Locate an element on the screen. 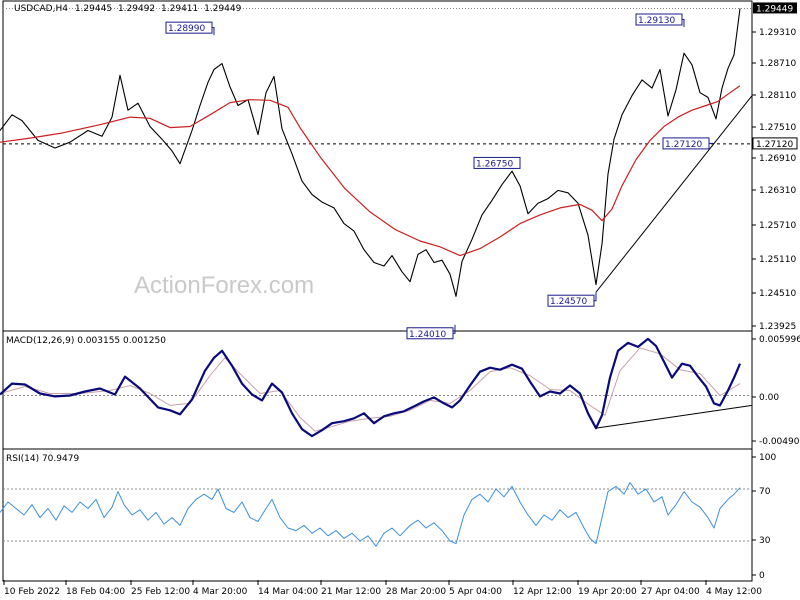  x-tick-label: 25 Feb 12:00 is located at coordinates (160, 592).